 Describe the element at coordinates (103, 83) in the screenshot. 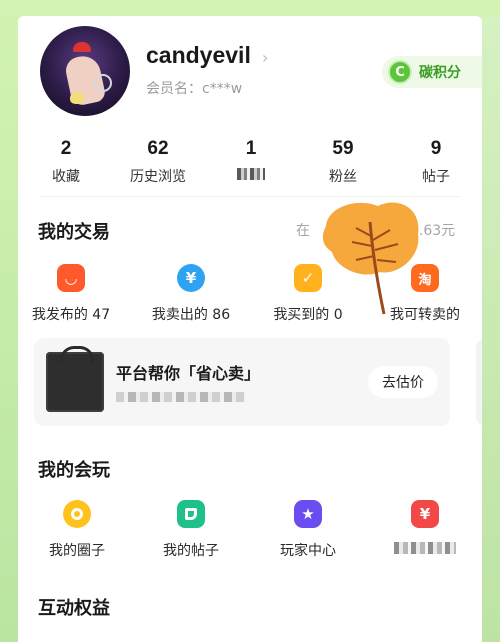

I see `ring-graphic` at that location.